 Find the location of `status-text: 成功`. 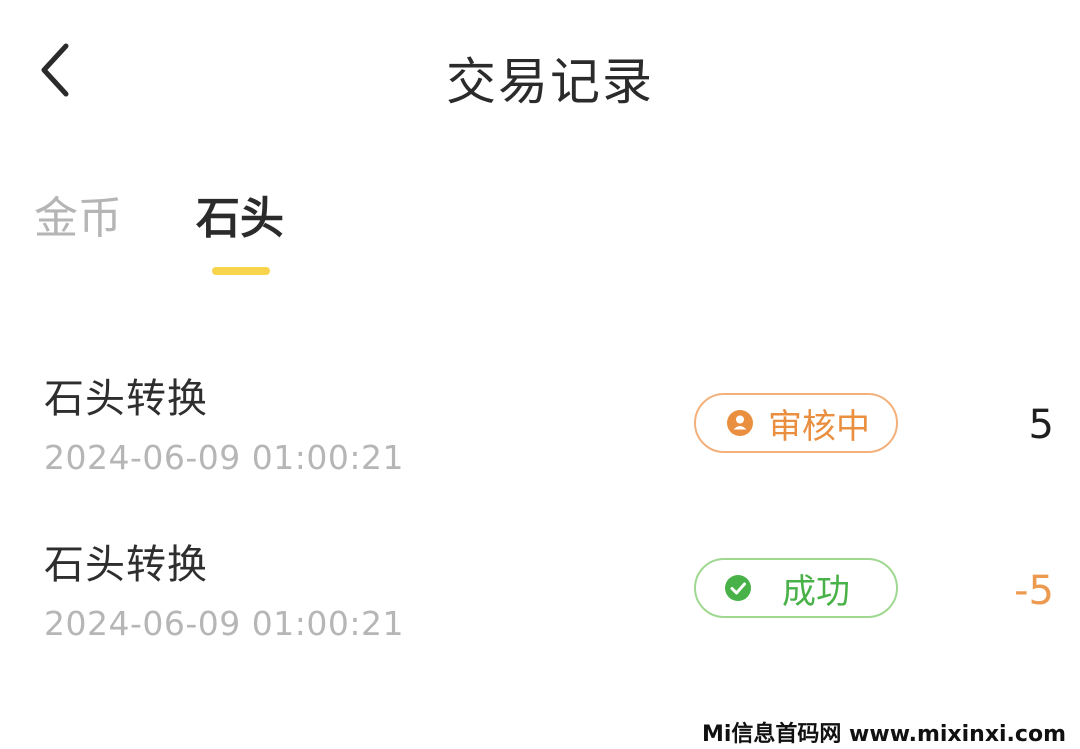

status-text: 成功 is located at coordinates (816, 591).